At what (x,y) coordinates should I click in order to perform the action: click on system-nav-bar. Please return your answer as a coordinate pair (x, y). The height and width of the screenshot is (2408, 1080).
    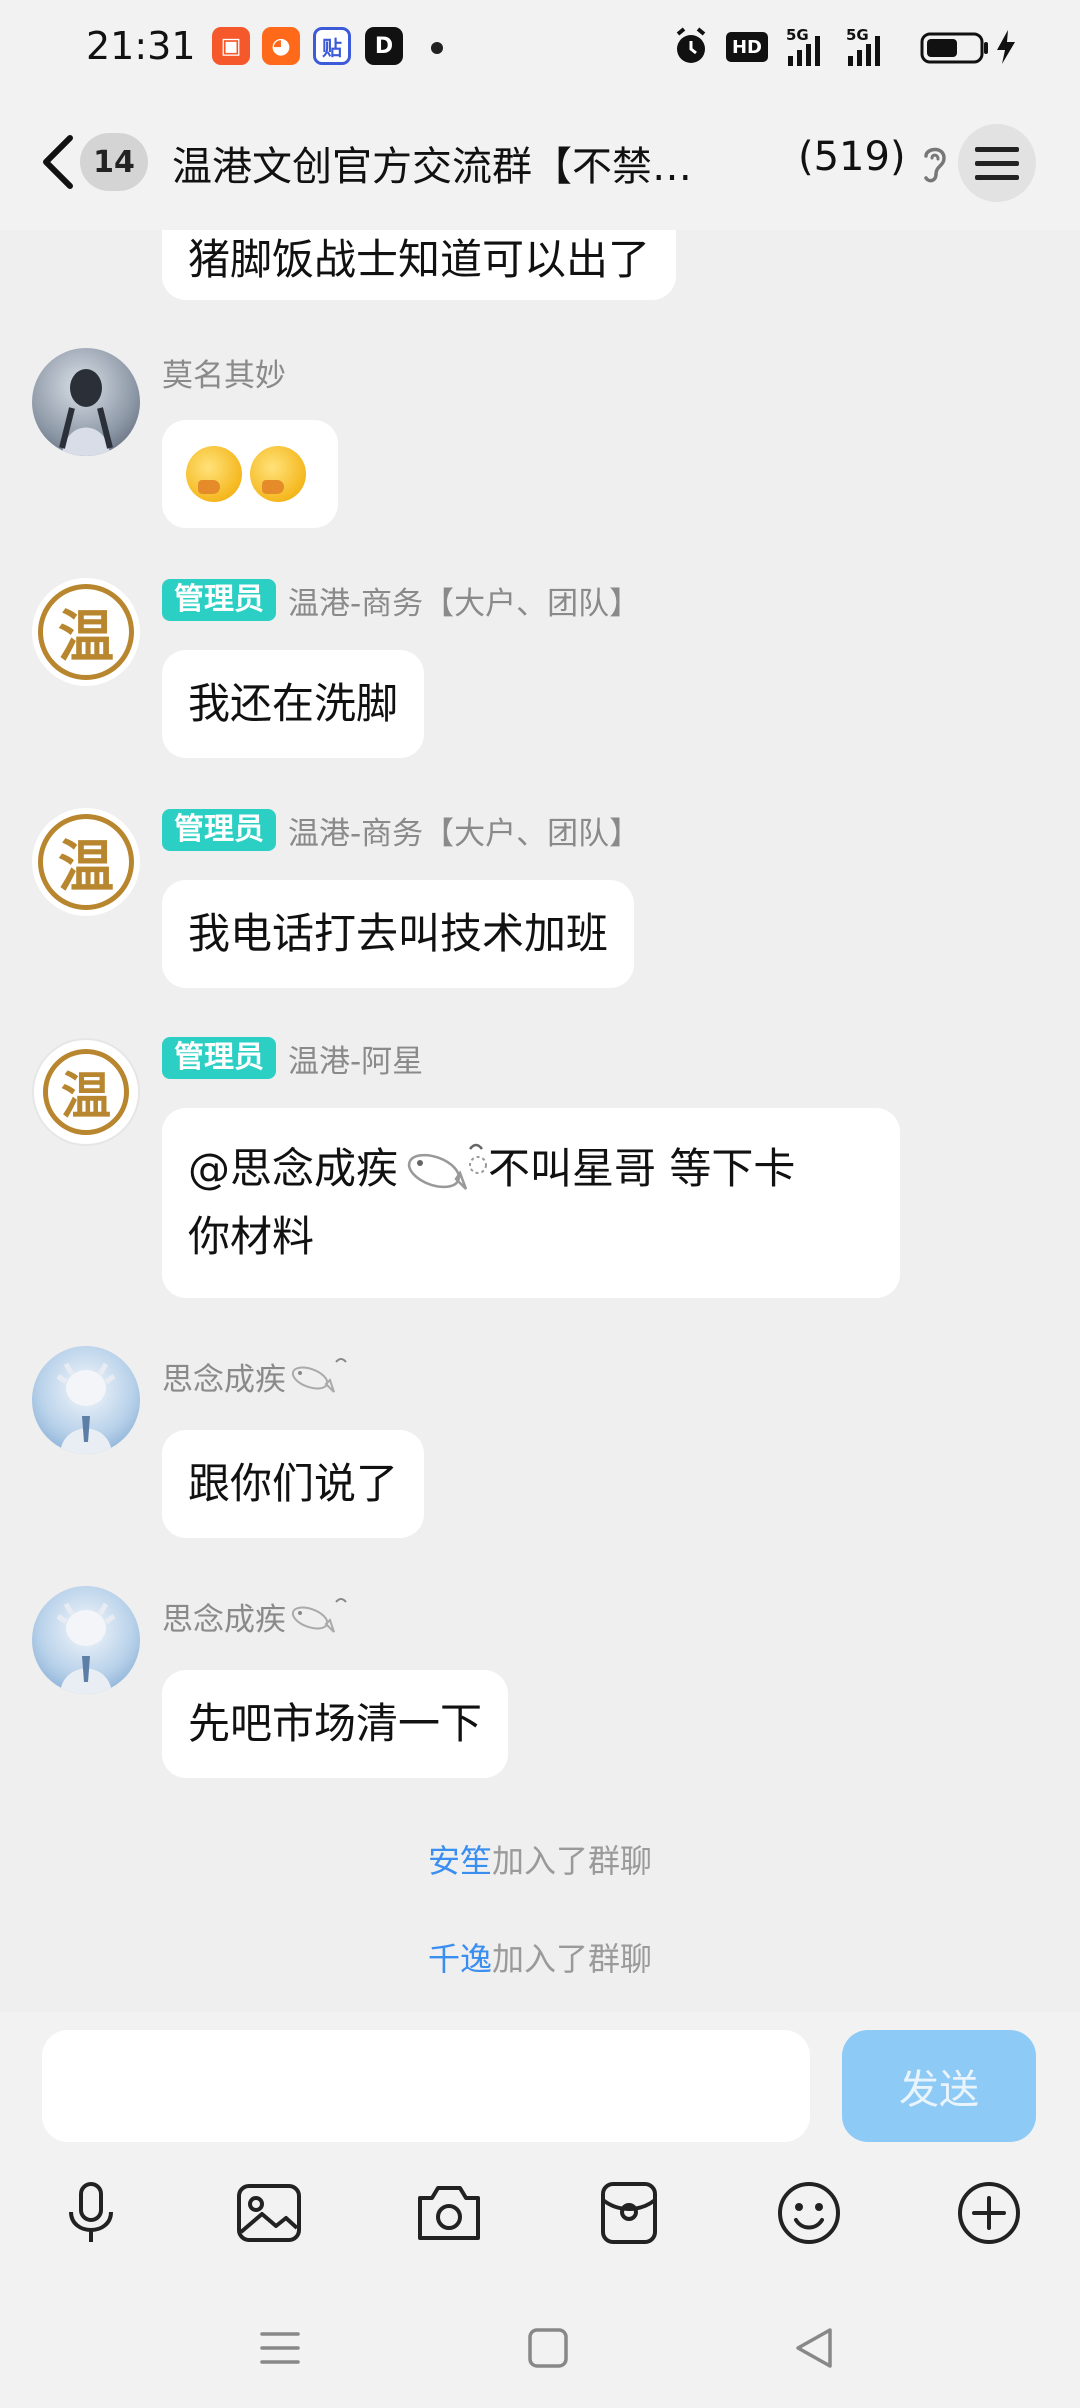
    Looking at the image, I should click on (540, 2348).